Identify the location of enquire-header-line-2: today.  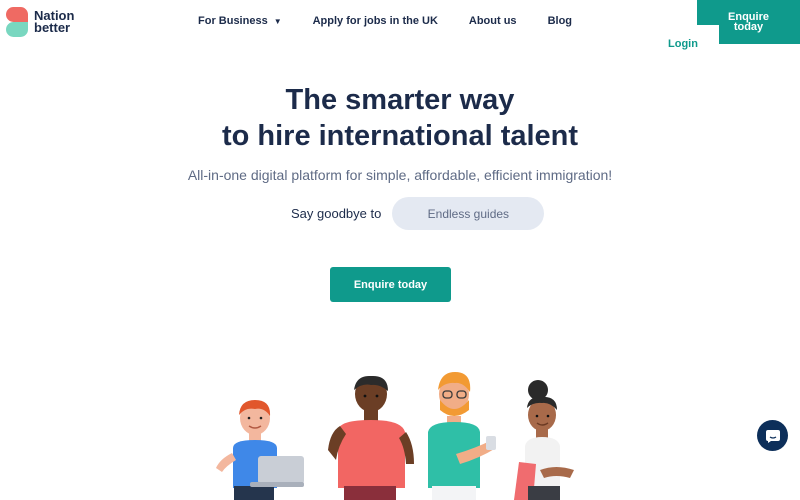
(748, 27).